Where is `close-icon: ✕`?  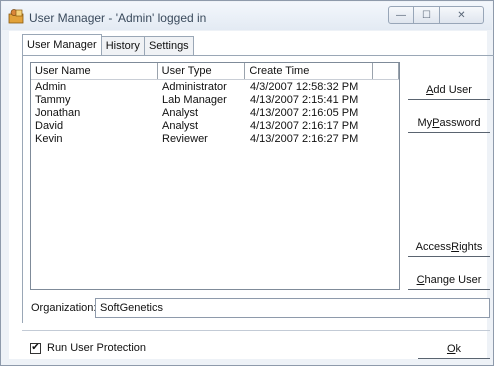
close-icon: ✕ is located at coordinates (461, 15).